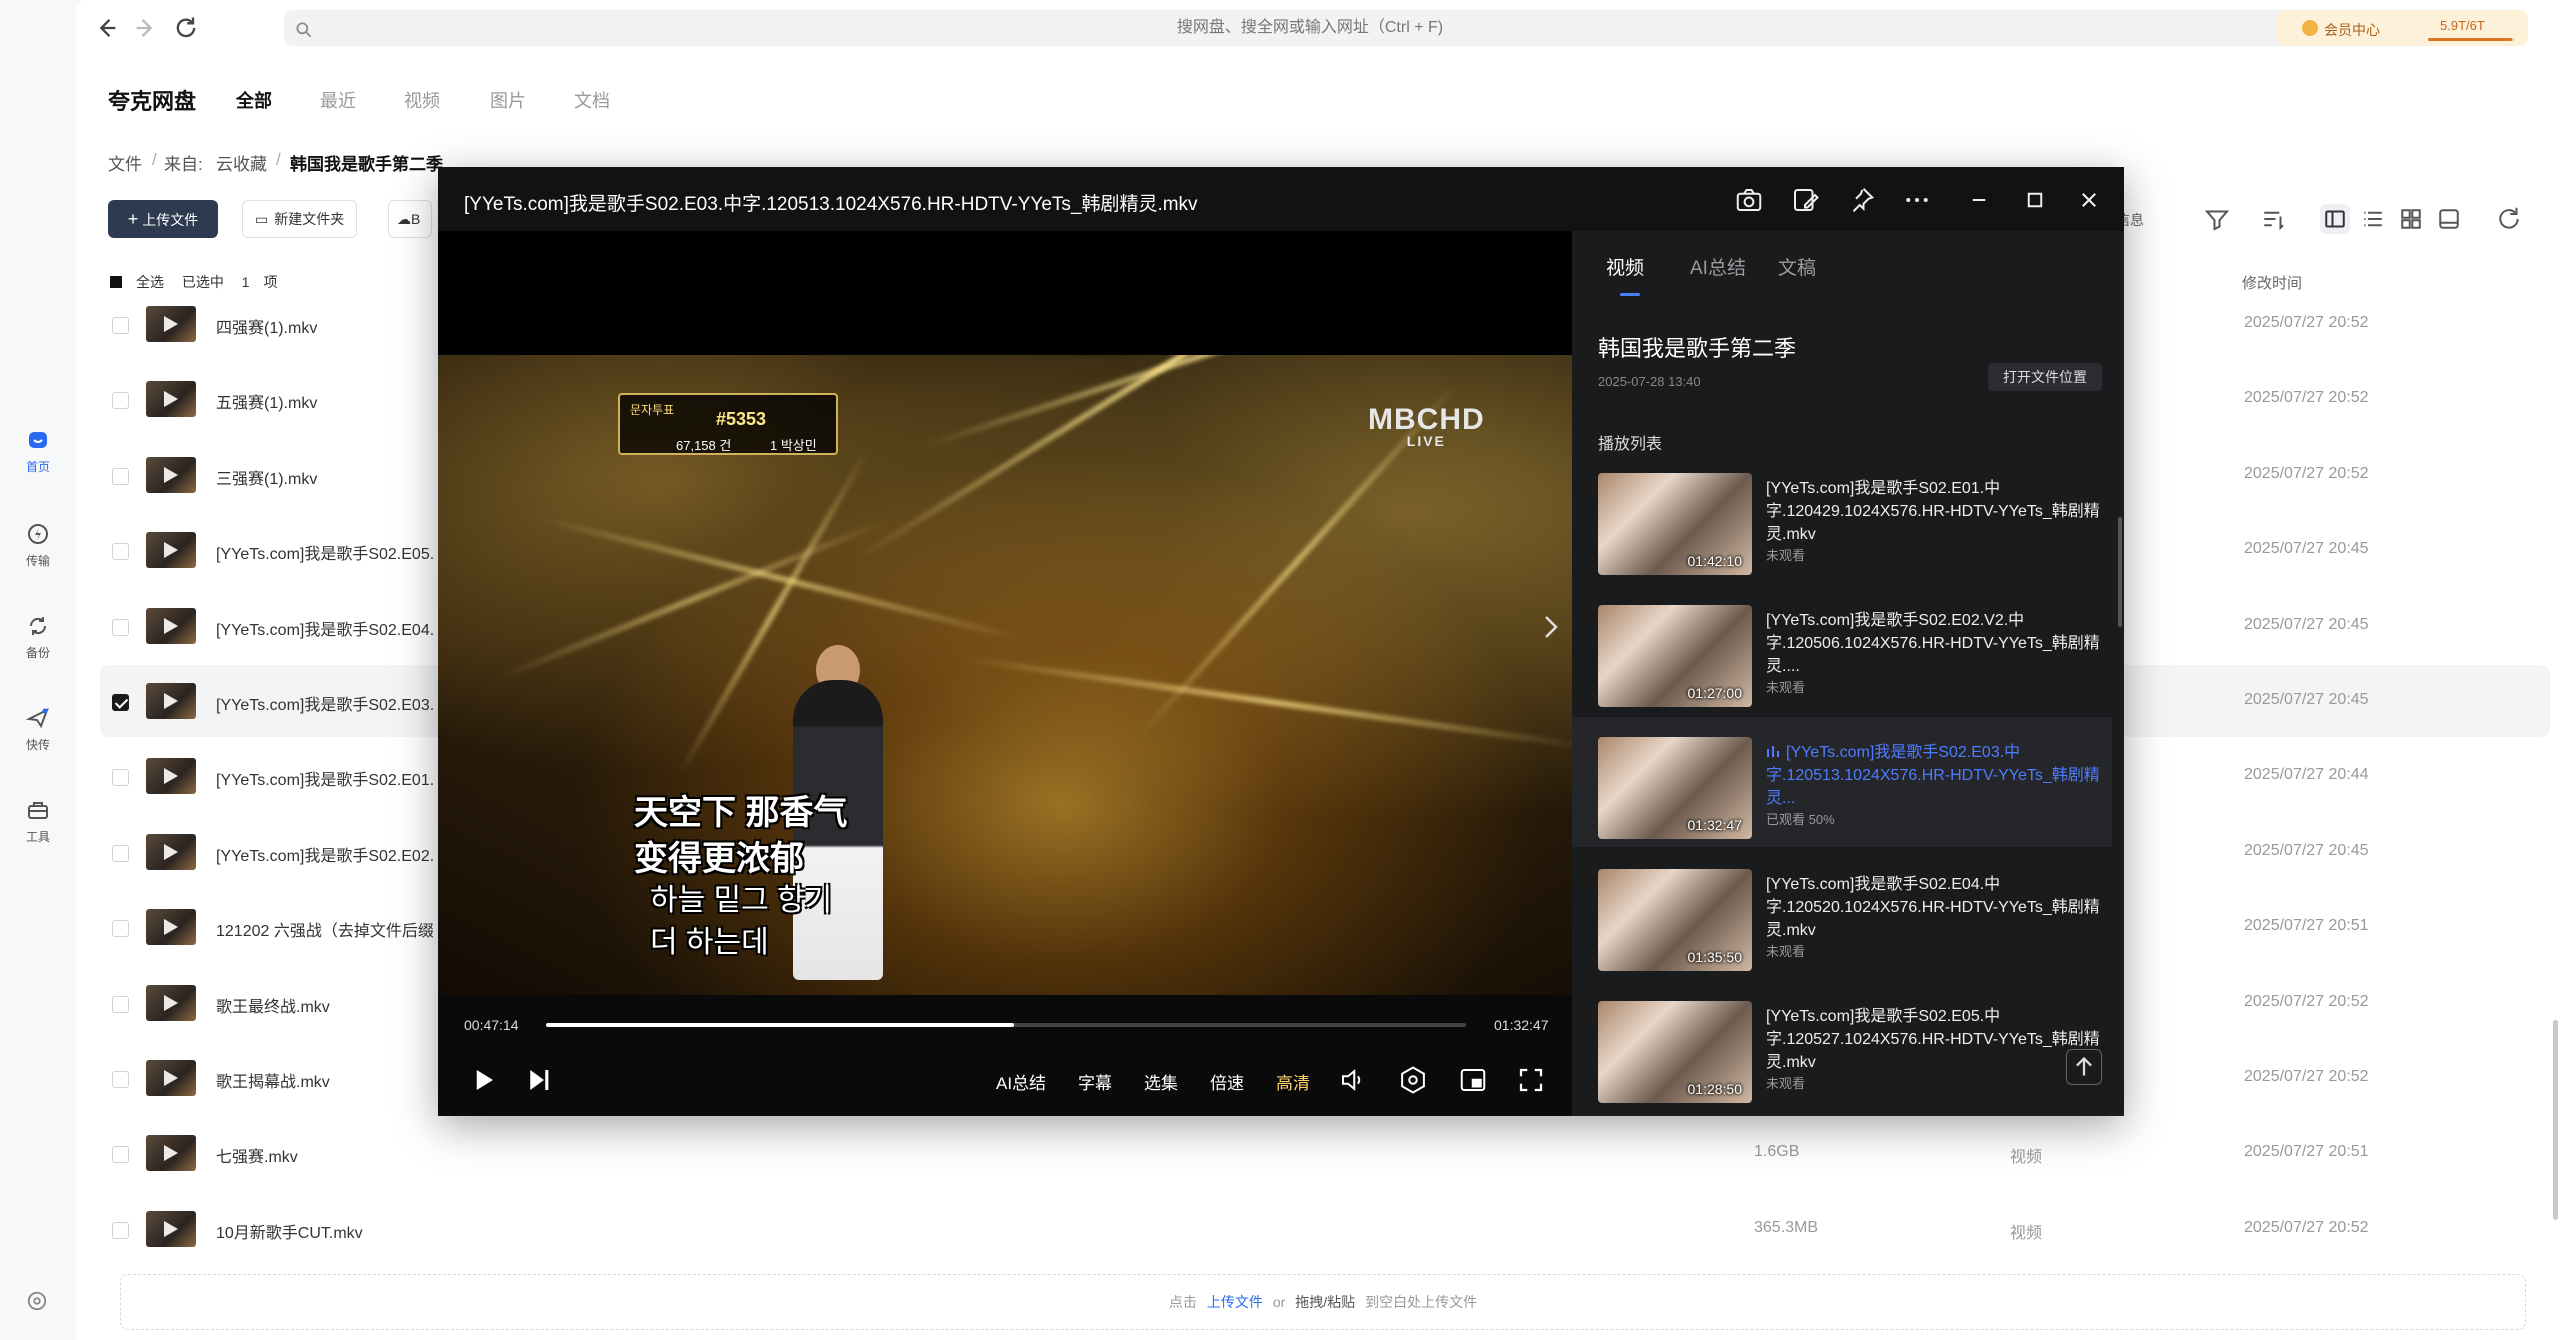 The image size is (2560, 1340). What do you see at coordinates (2084, 1067) in the screenshot?
I see `scroll-to-top-button` at bounding box center [2084, 1067].